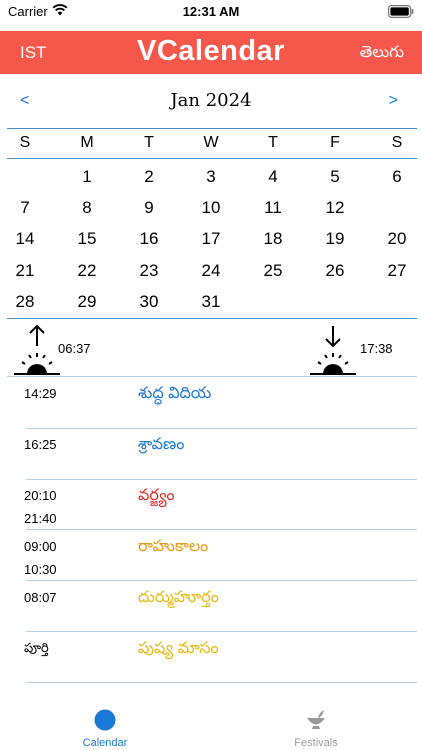  Describe the element at coordinates (161, 444) in the screenshot. I see `detail-value: శ్రావణం` at that location.